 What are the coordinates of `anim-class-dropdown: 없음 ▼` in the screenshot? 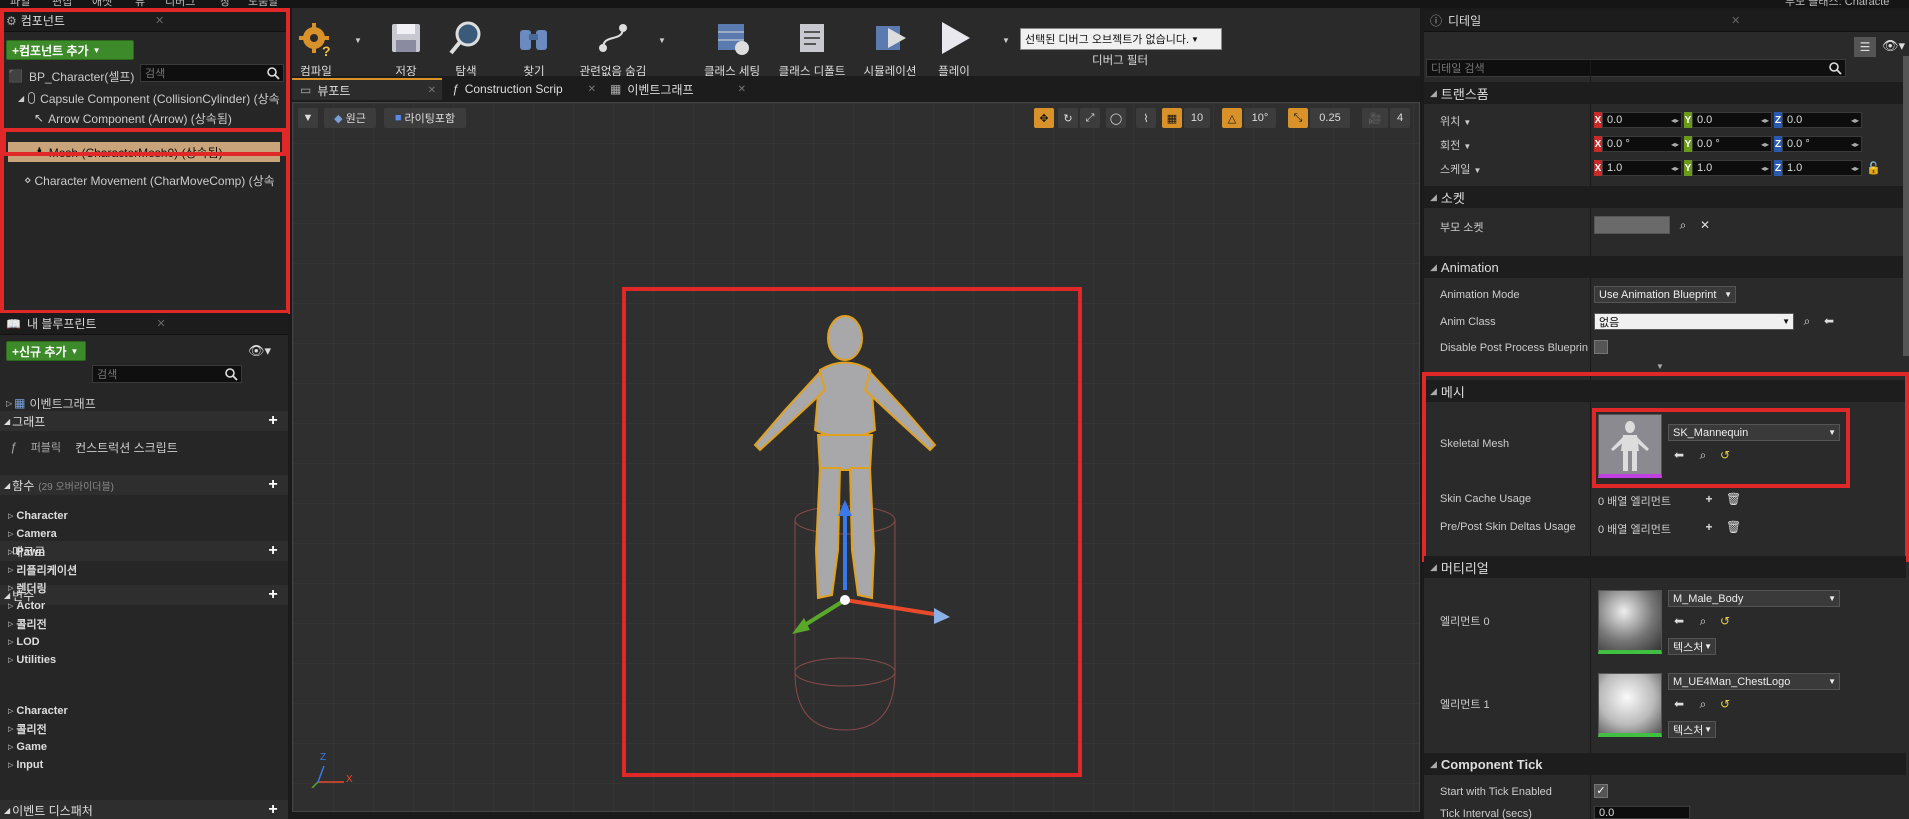 It's located at (1694, 321).